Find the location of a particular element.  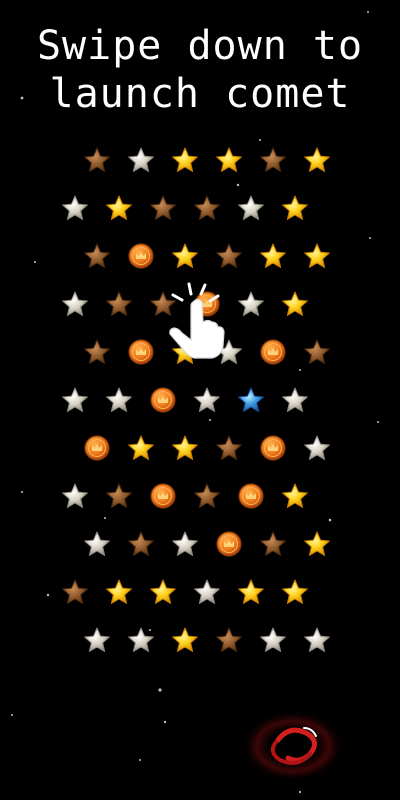

pointing-hand-icon is located at coordinates (197, 320).